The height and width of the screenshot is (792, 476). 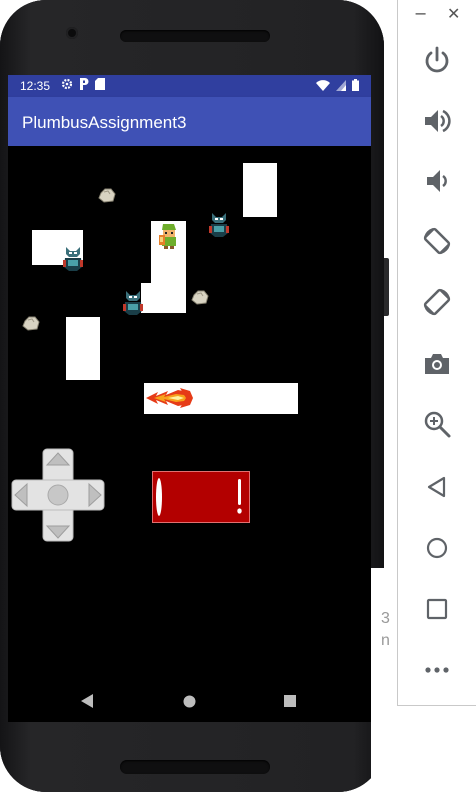 I want to click on overview-square-icon, so click(x=437, y=609).